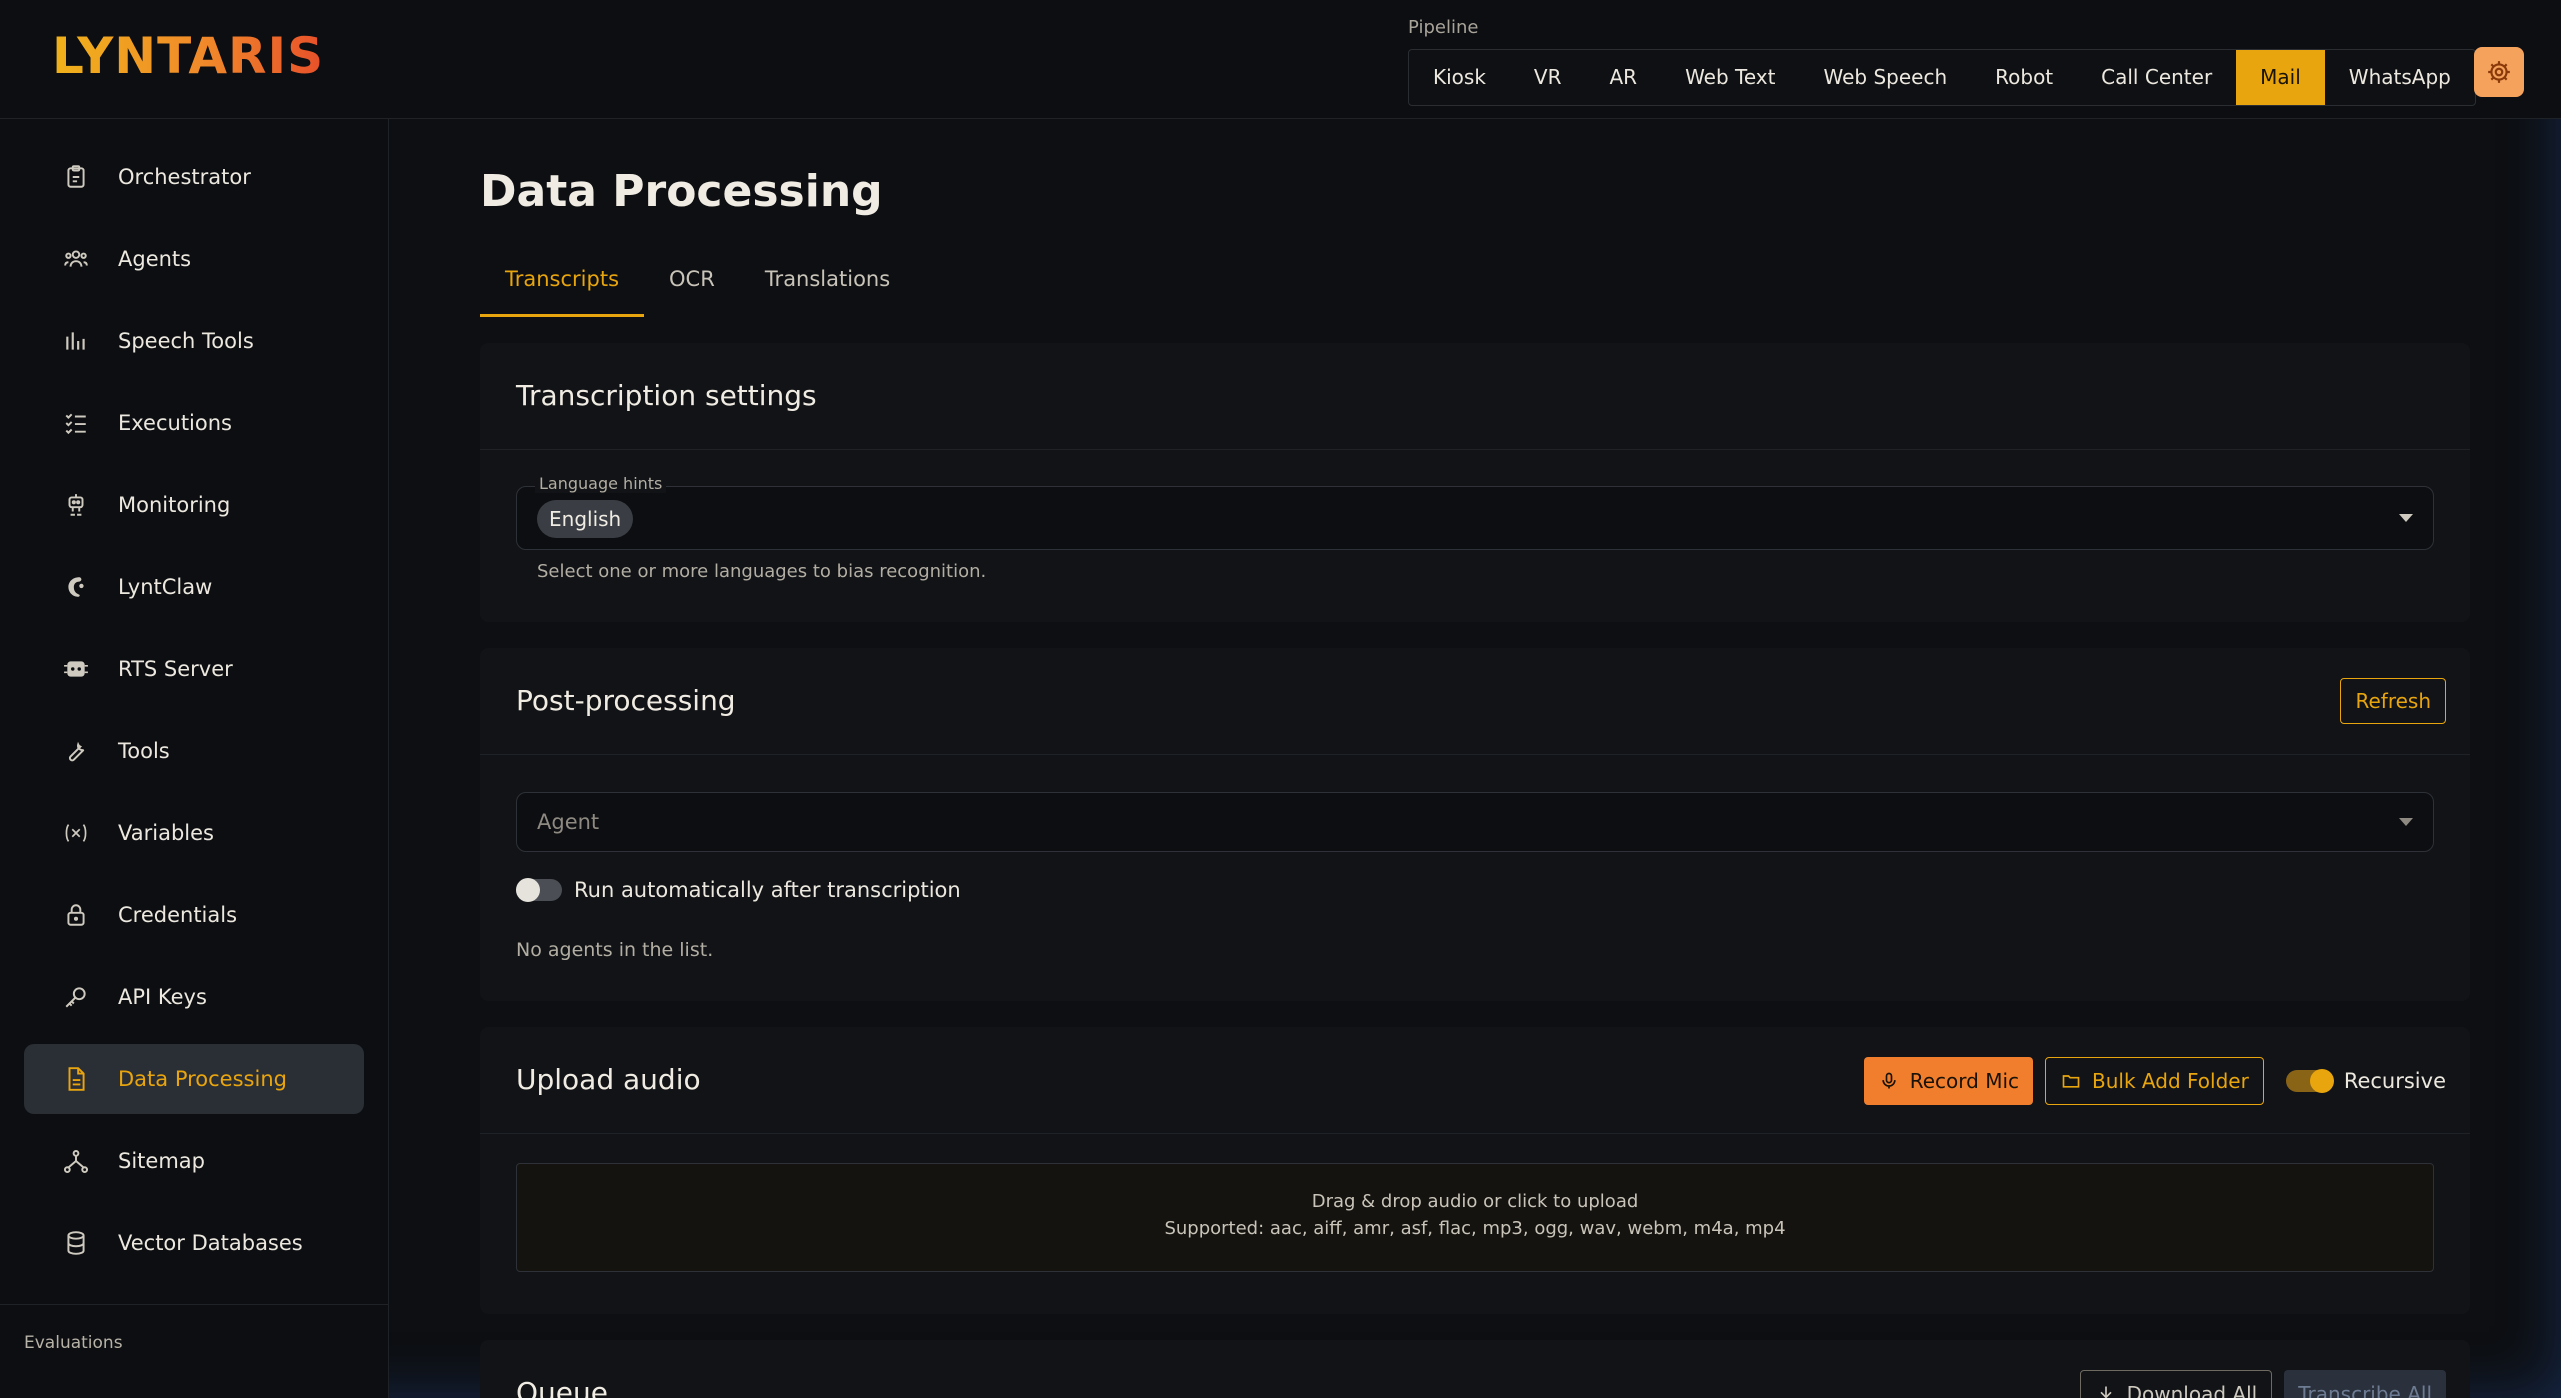  Describe the element at coordinates (2406, 822) in the screenshot. I see `chevron-down-icon` at that location.